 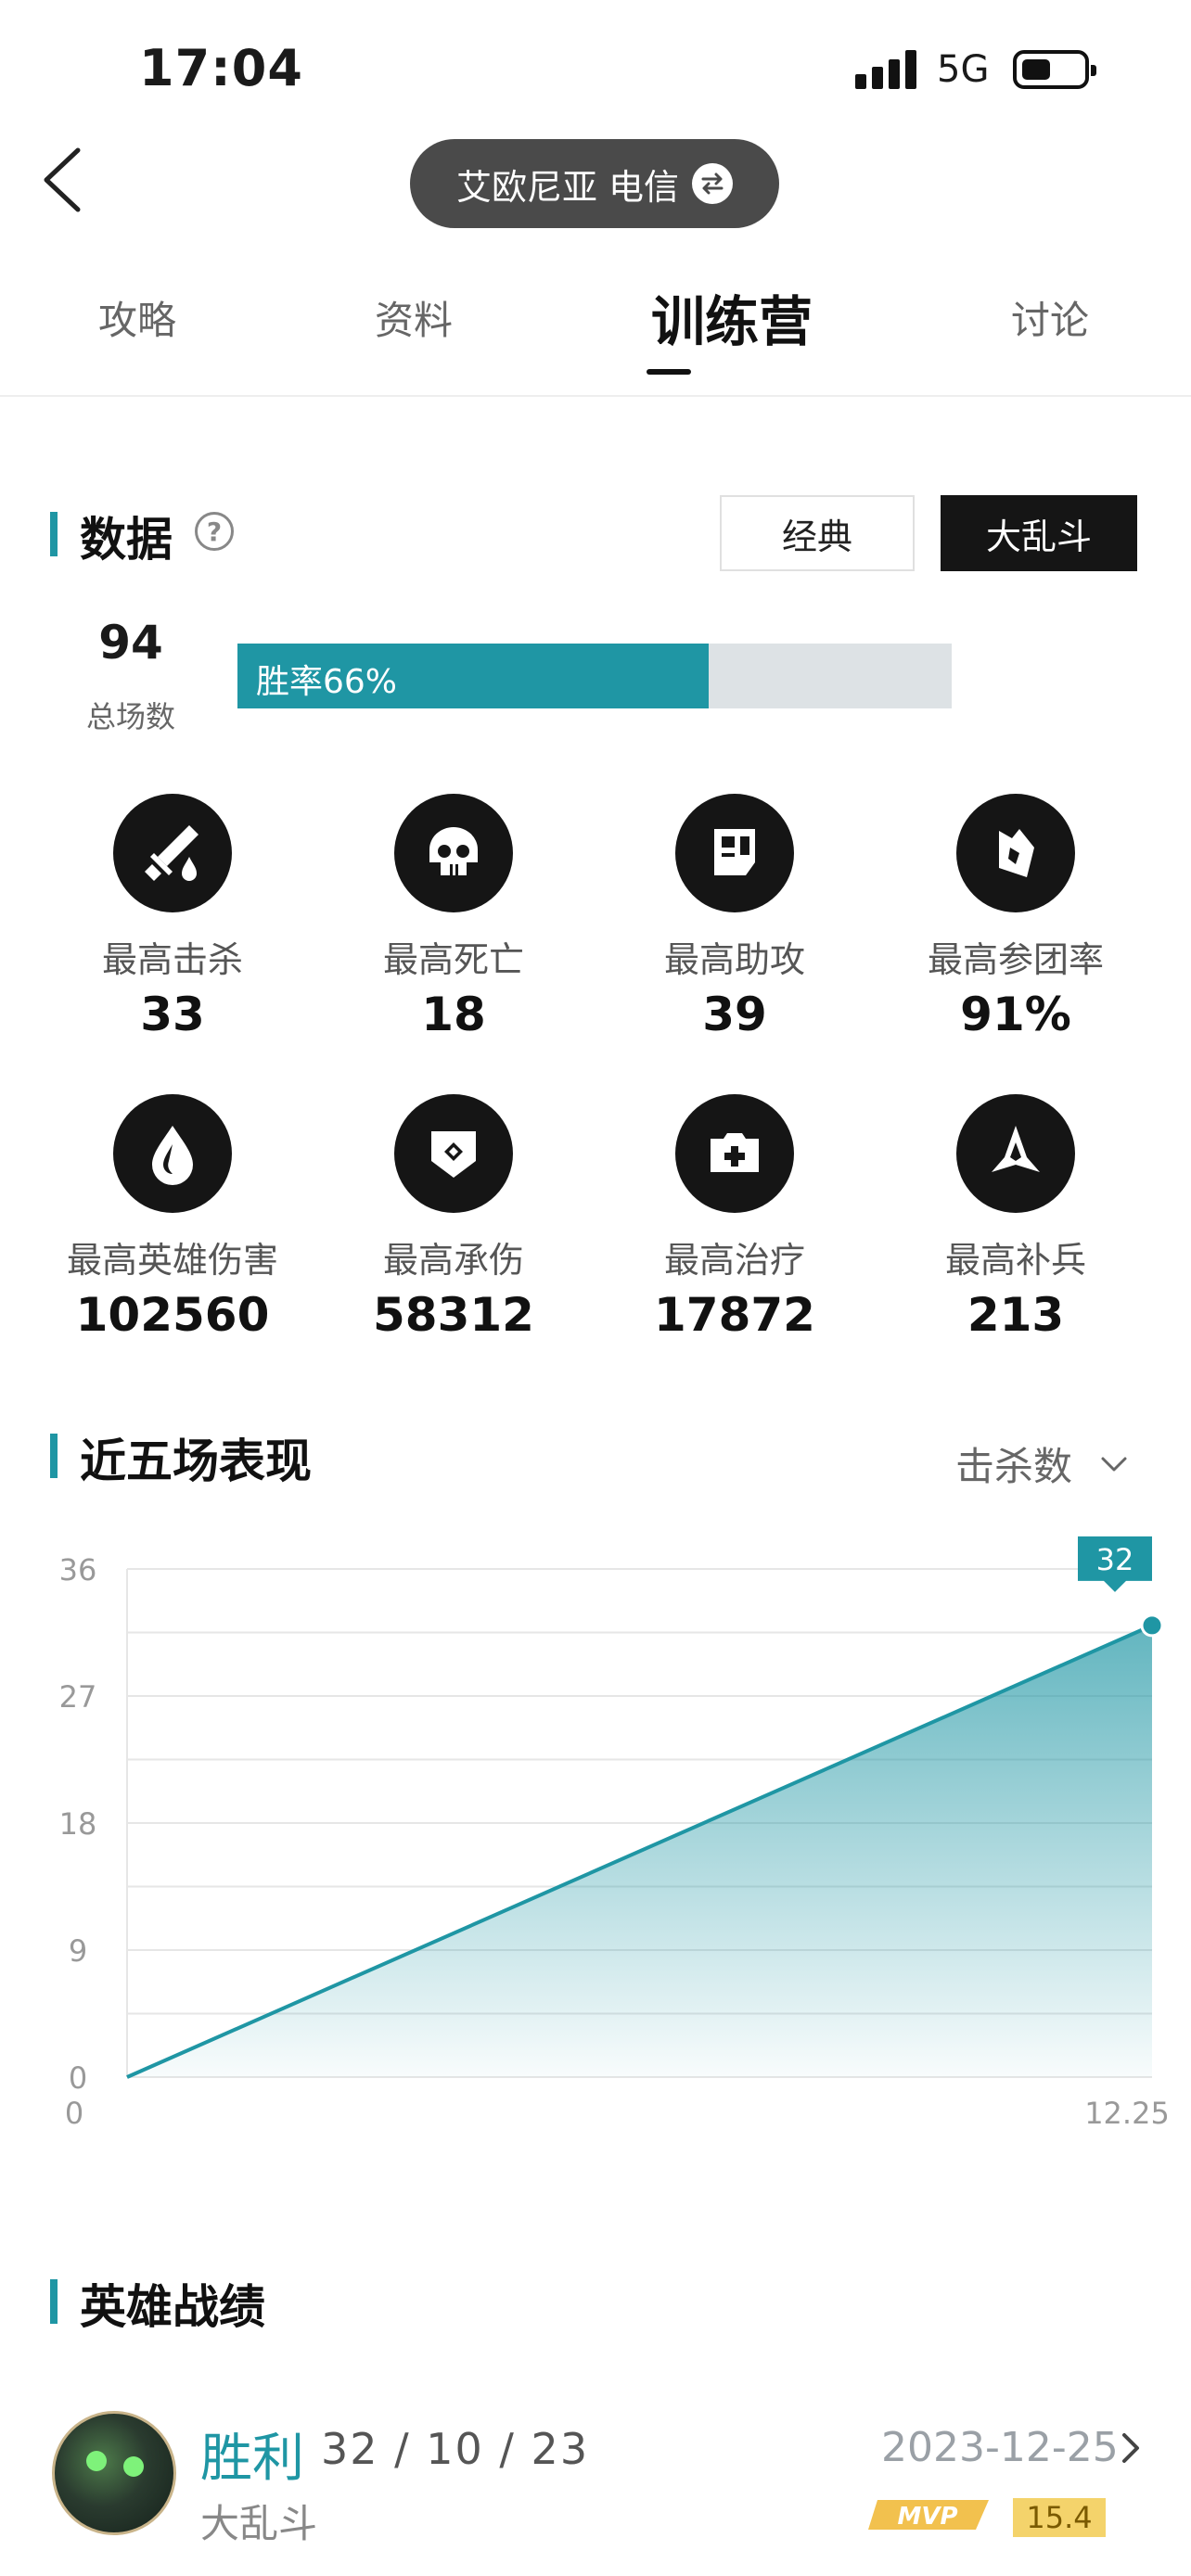 What do you see at coordinates (453, 1315) in the screenshot?
I see `stat-value: 58312` at bounding box center [453, 1315].